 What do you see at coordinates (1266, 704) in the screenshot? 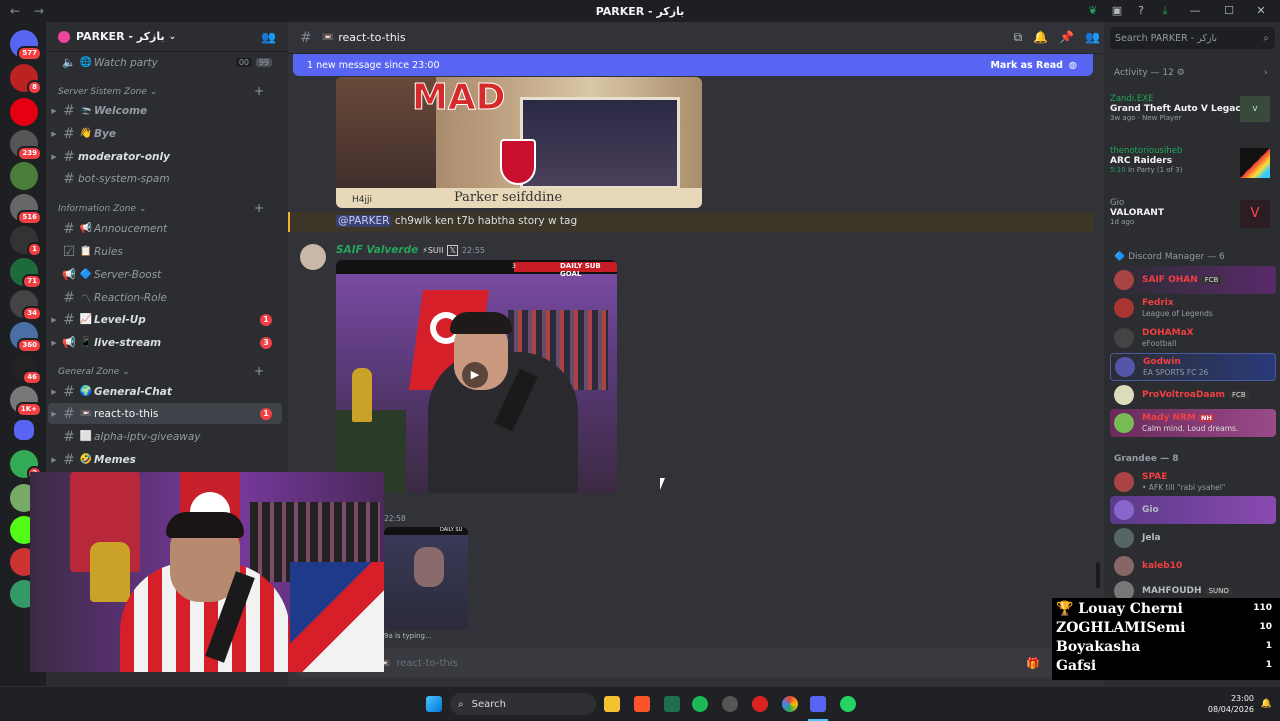
I see `notification-bell-icon: 🔔` at bounding box center [1266, 704].